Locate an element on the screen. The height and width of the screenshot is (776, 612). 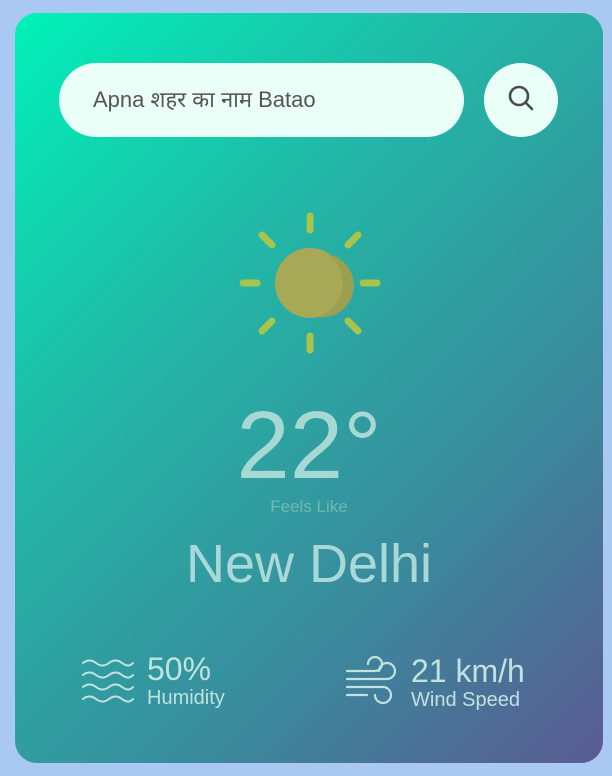
wind-speed-label: Wind Speed is located at coordinates (465, 700).